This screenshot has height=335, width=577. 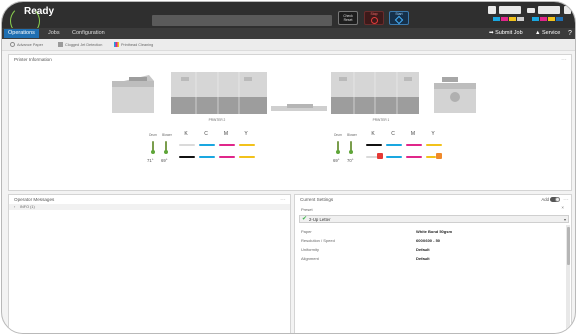 I want to click on rewinder-module, so click(x=455, y=95).